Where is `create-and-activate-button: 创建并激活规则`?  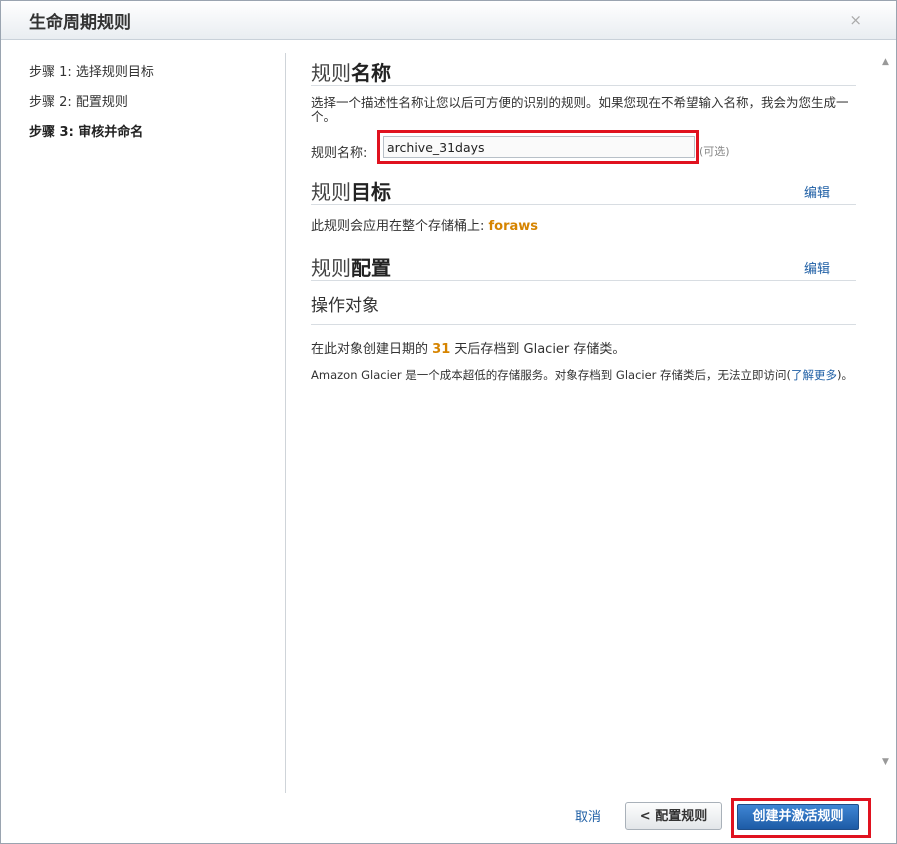
create-and-activate-button: 创建并激活规则 is located at coordinates (798, 817).